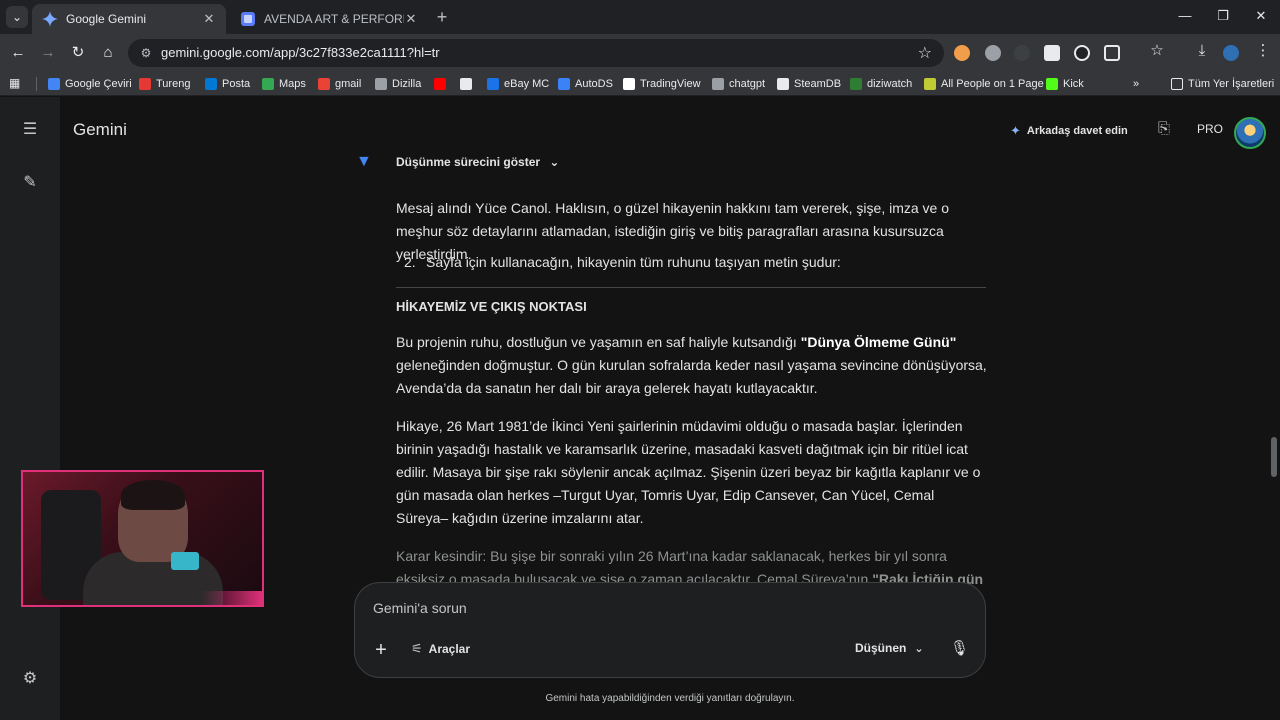  I want to click on tab-title: Google Gemini, so click(106, 19).